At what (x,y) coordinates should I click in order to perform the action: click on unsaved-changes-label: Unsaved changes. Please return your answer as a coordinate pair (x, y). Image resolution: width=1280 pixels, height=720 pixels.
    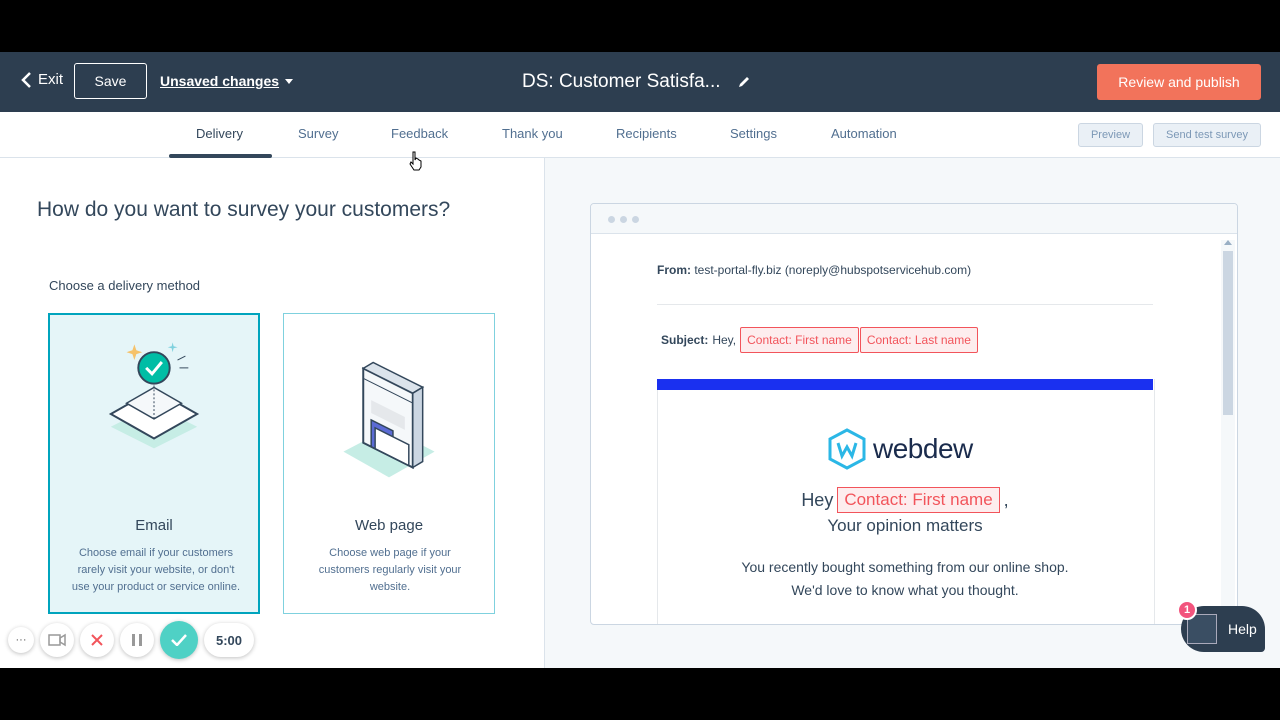
    Looking at the image, I should click on (220, 81).